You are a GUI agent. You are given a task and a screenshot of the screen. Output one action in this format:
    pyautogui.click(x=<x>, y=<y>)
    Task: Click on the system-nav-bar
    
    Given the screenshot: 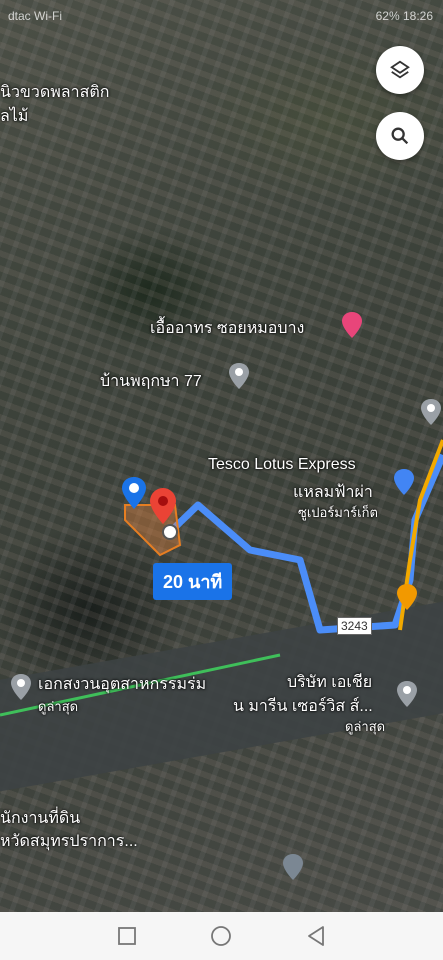 What is the action you would take?
    pyautogui.click(x=221, y=936)
    